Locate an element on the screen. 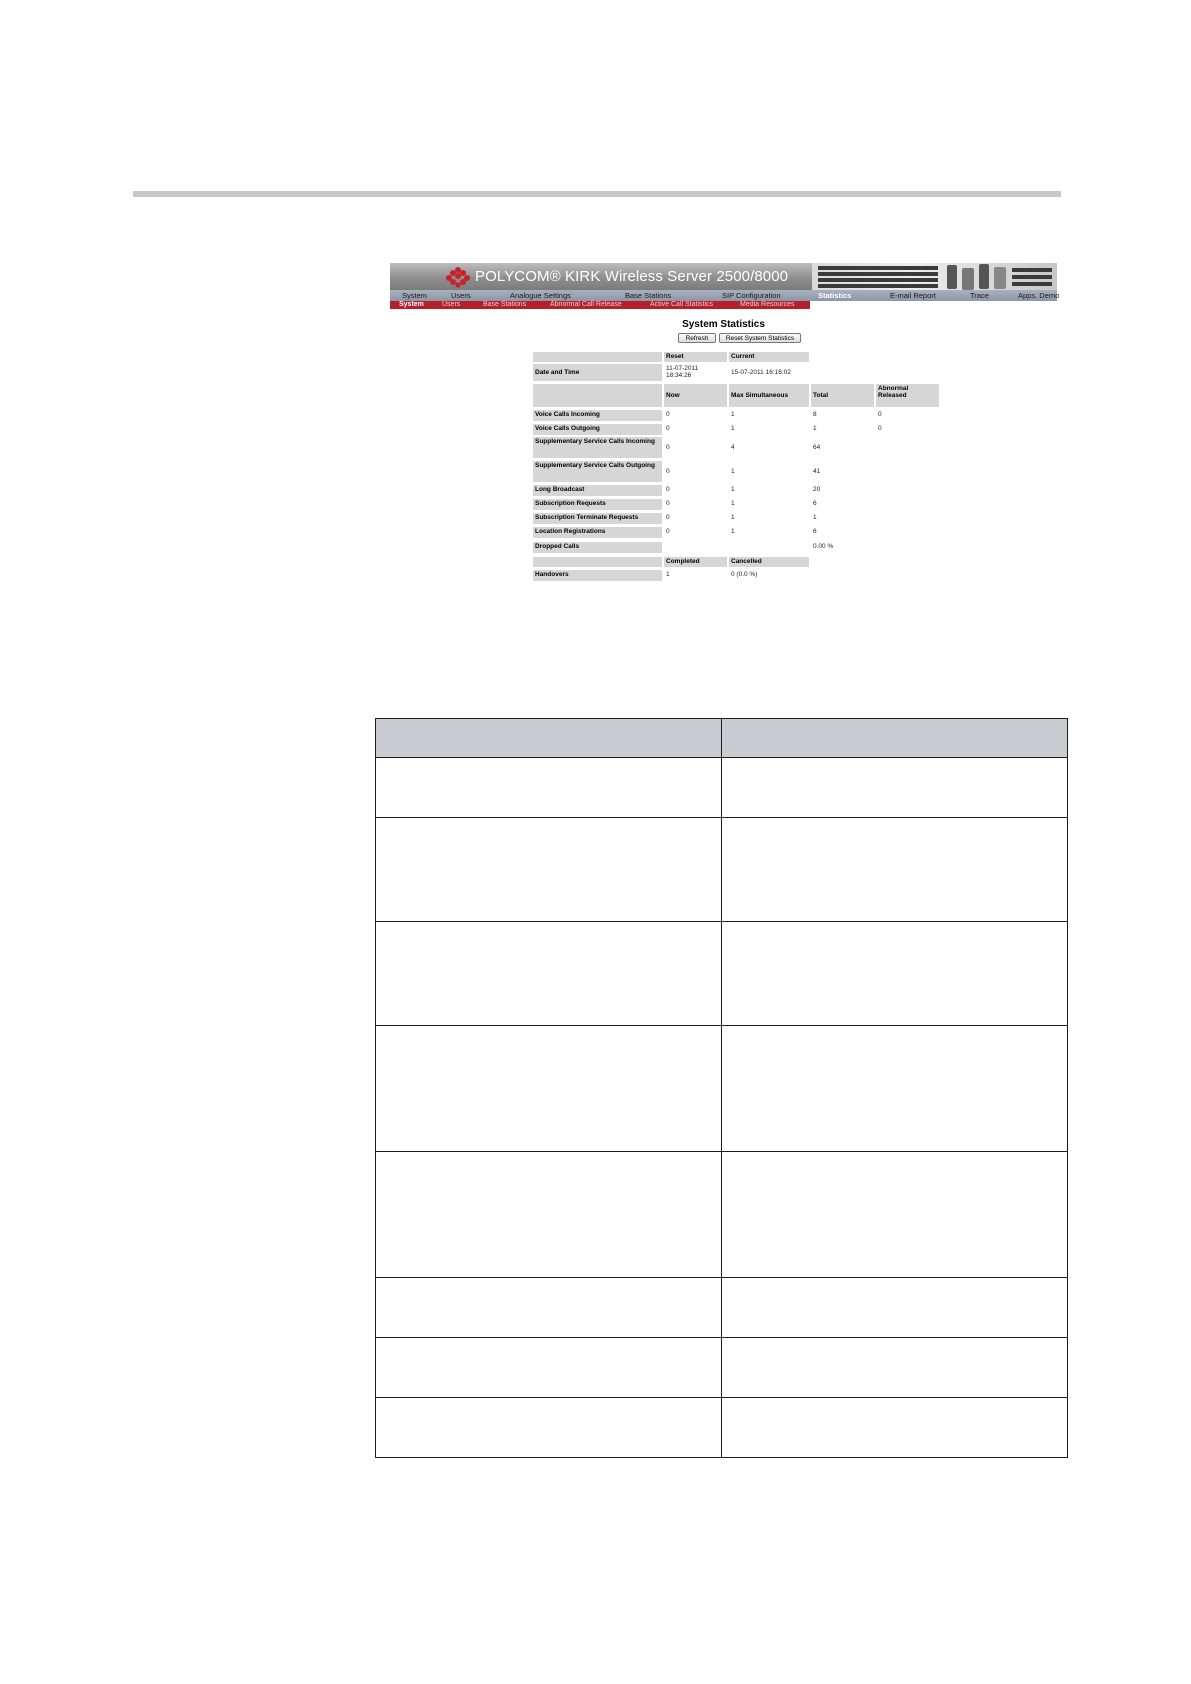 This screenshot has height=1684, width=1191. tab-sip-configuration: SIP Configuration is located at coordinates (751, 295).